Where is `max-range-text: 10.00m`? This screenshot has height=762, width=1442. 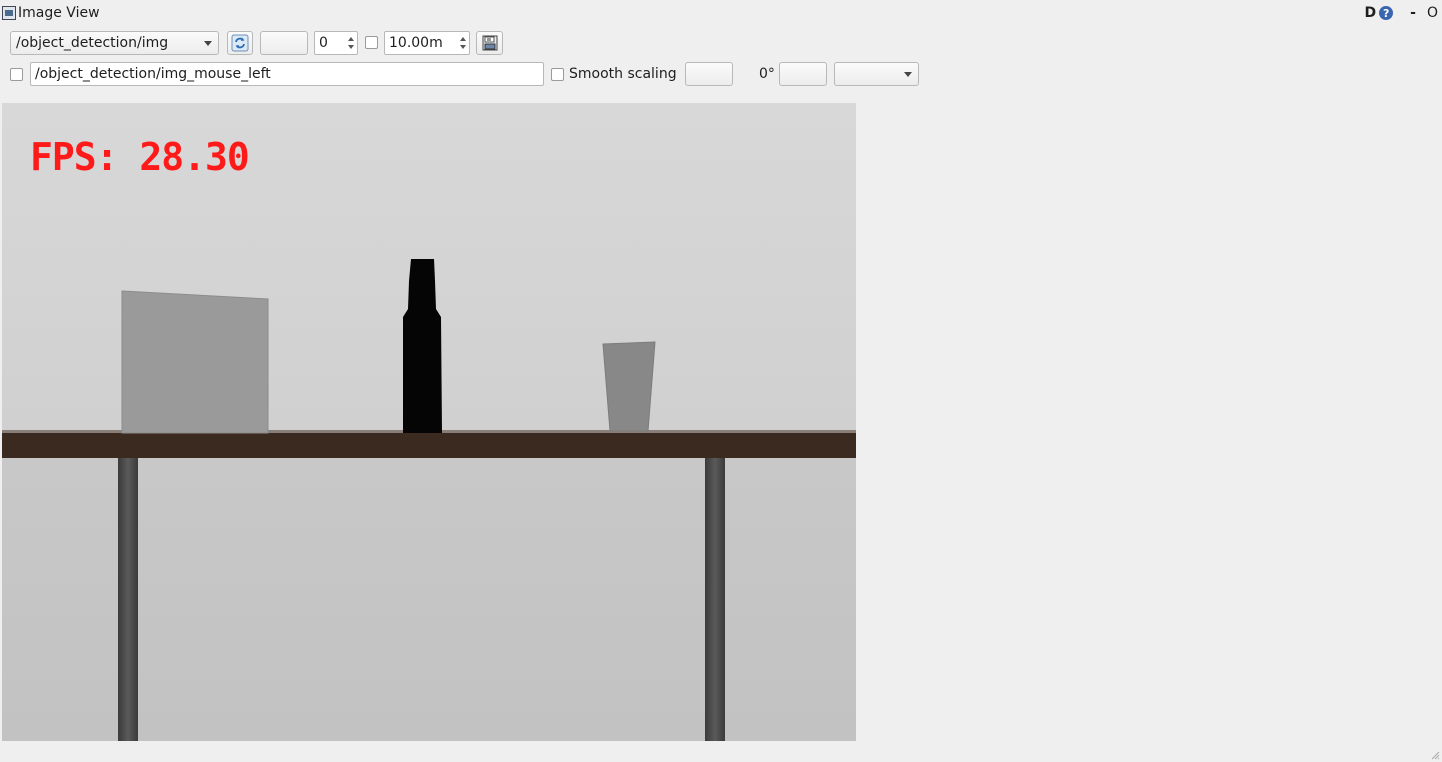
max-range-text: 10.00m is located at coordinates (416, 43).